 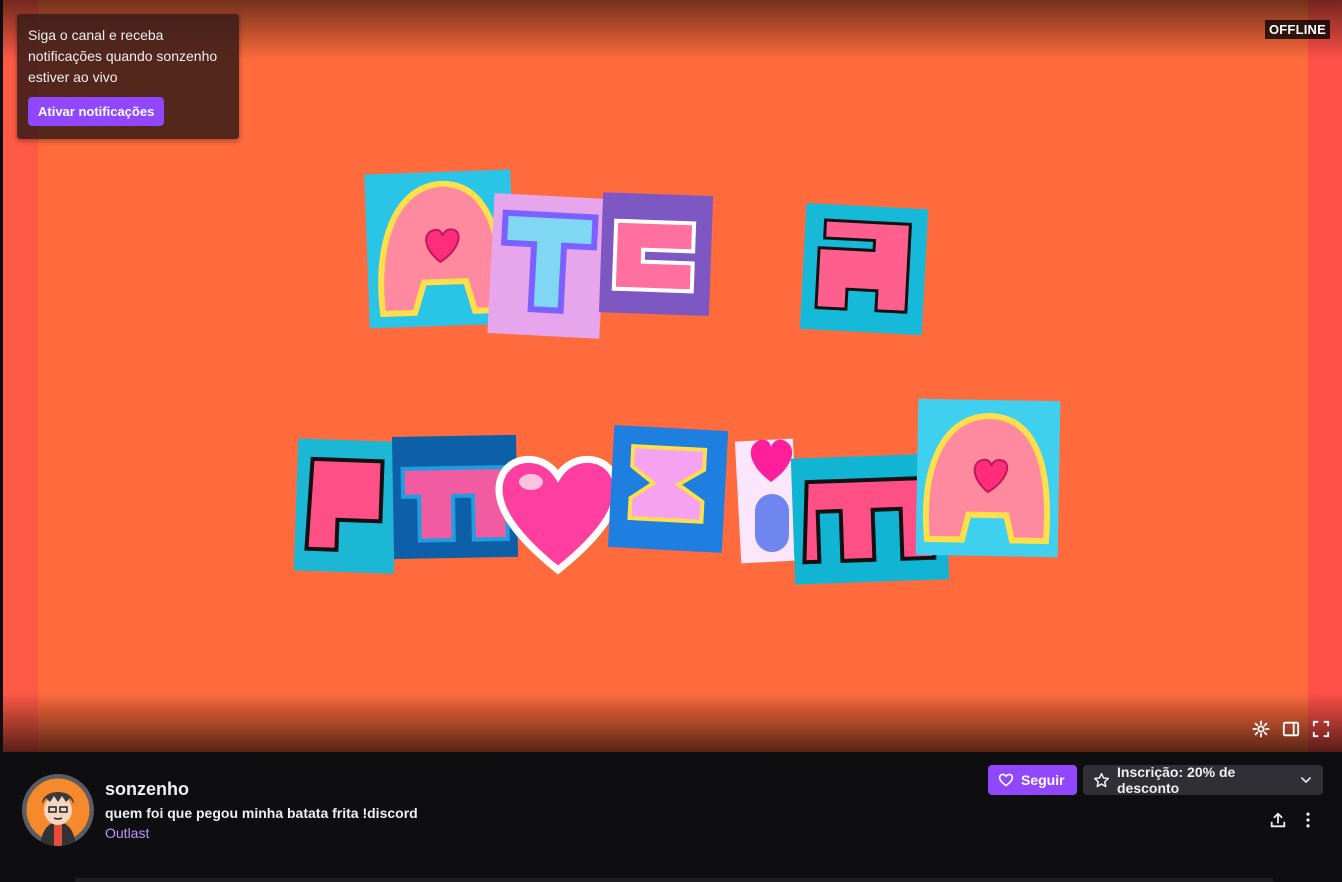 I want to click on fullscreen-icon, so click(x=1321, y=729).